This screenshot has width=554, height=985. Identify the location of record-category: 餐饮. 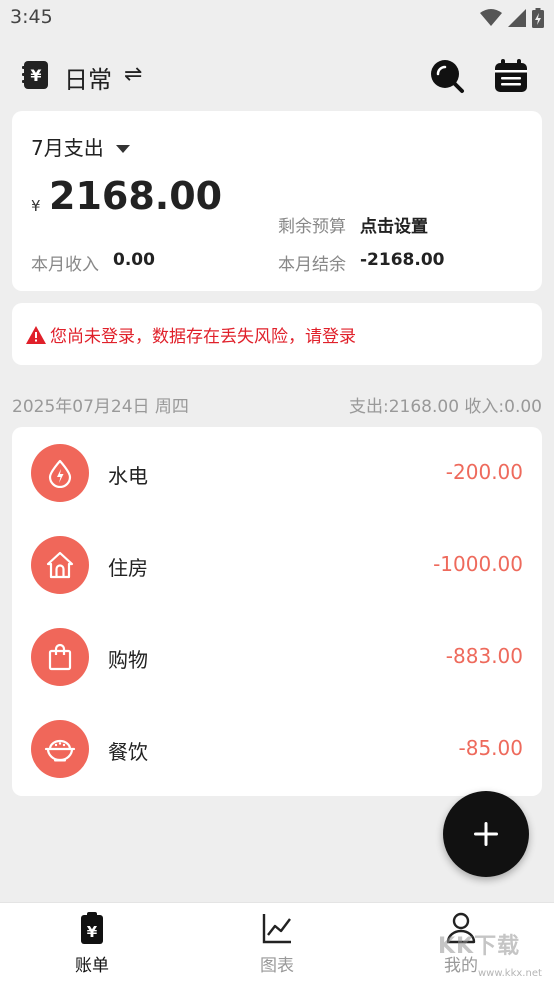
(128, 752).